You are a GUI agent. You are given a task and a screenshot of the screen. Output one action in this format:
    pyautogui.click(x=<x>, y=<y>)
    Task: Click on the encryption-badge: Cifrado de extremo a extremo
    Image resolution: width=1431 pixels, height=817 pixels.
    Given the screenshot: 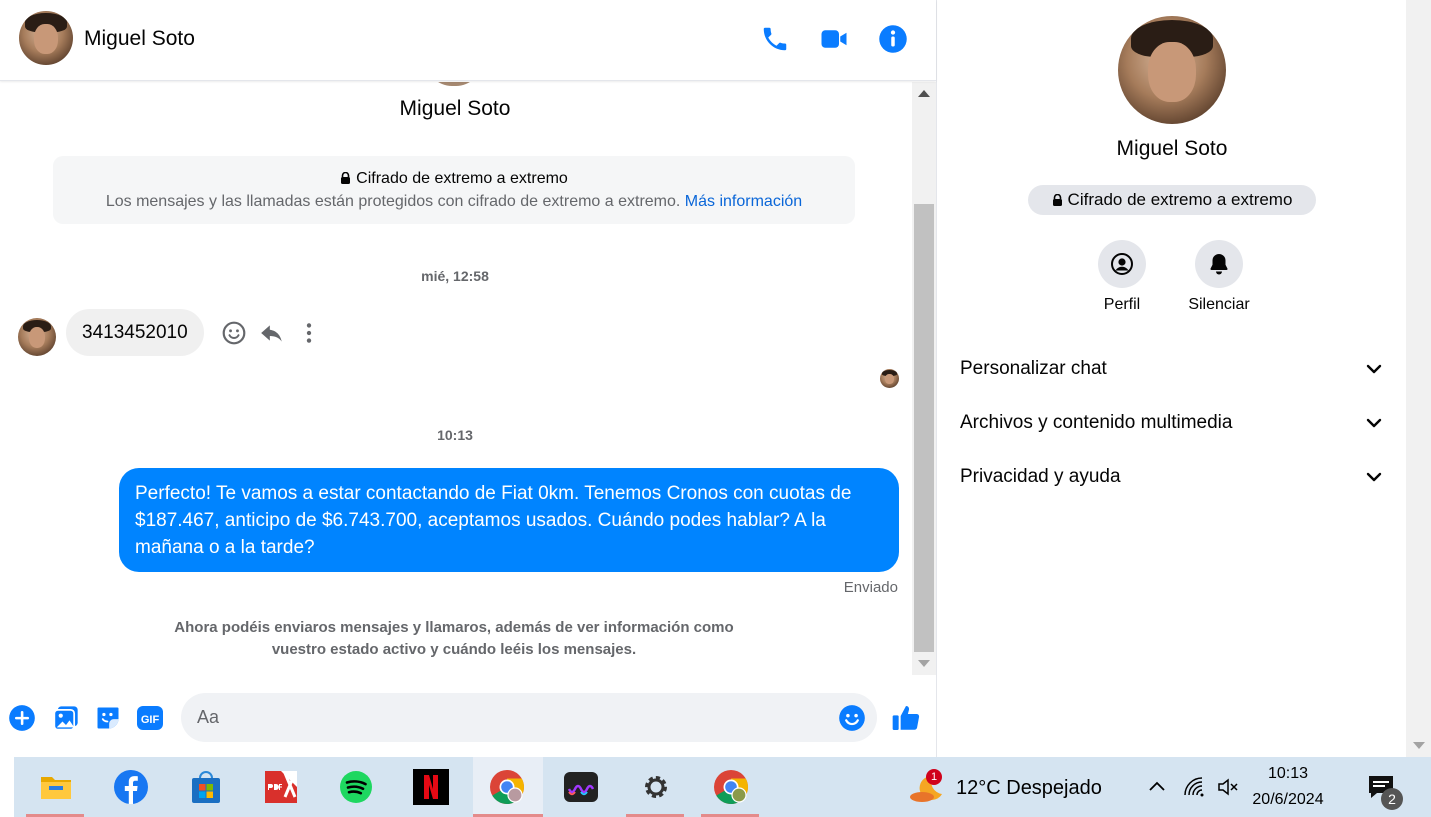 What is the action you would take?
    pyautogui.click(x=1172, y=200)
    